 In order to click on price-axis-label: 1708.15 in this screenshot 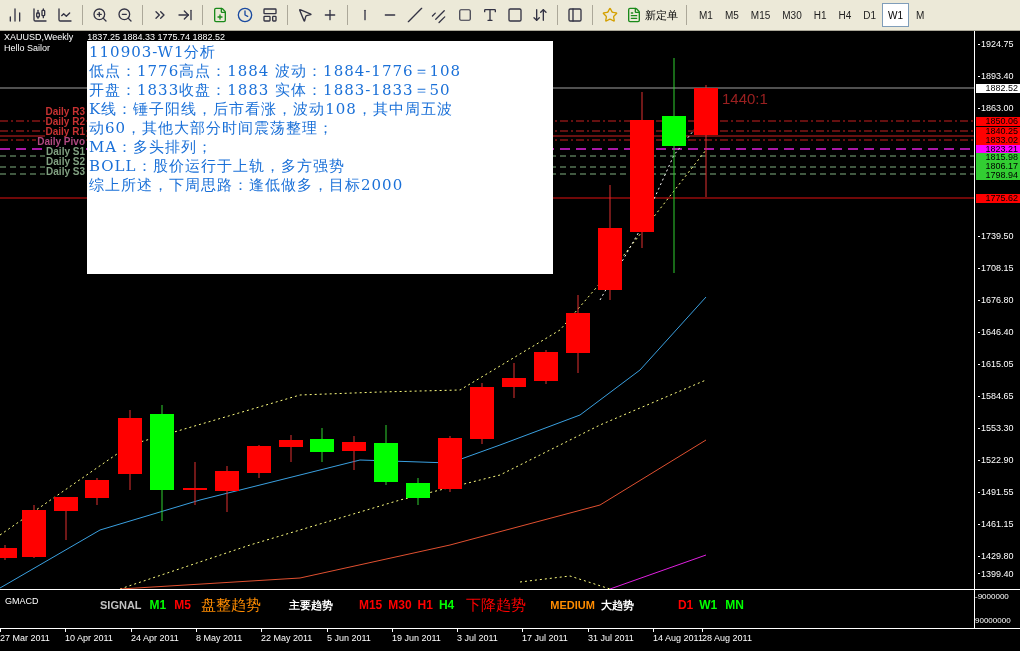, I will do `click(996, 268)`.